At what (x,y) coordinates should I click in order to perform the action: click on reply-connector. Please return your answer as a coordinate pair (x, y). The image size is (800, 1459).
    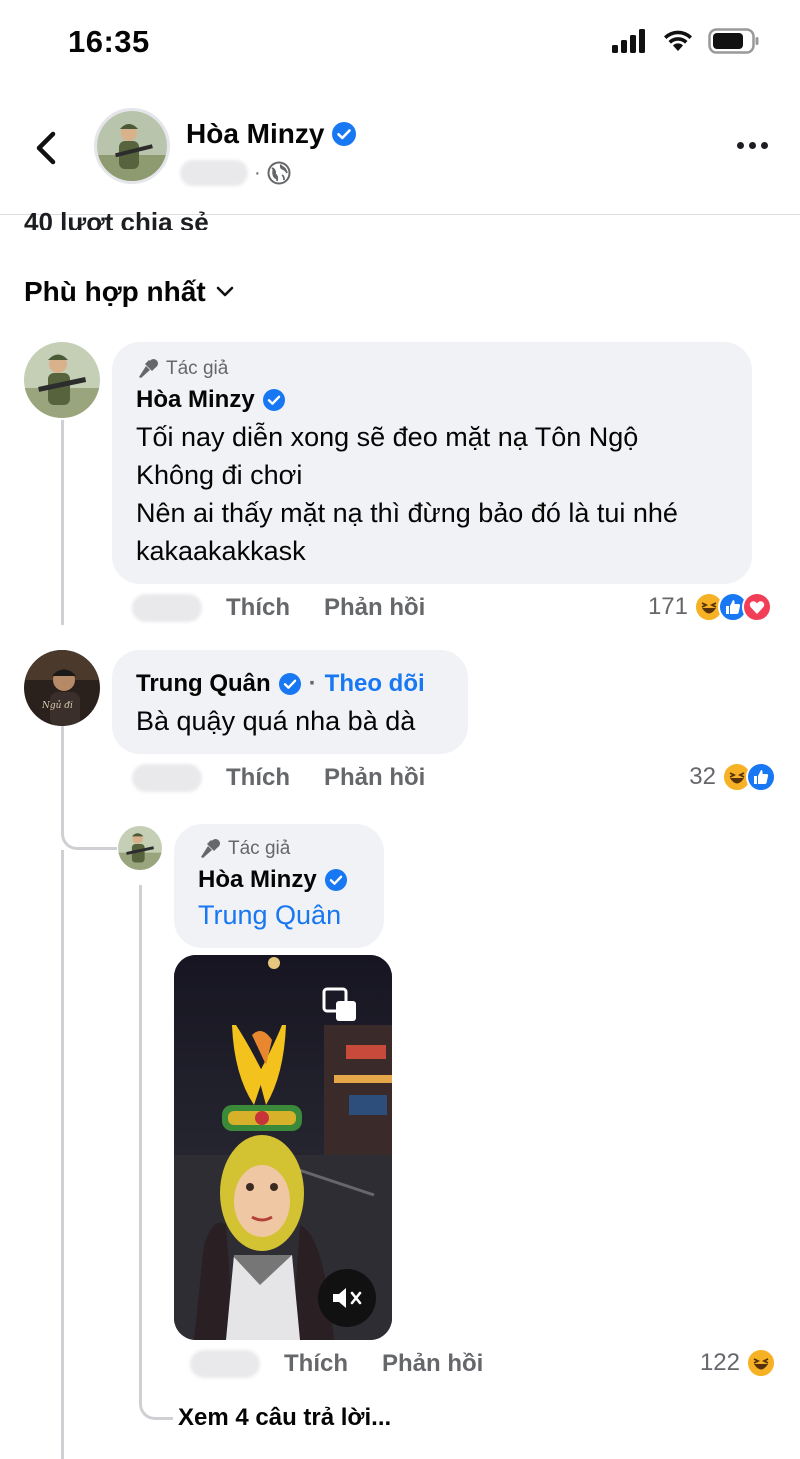
    Looking at the image, I should click on (156, 1152).